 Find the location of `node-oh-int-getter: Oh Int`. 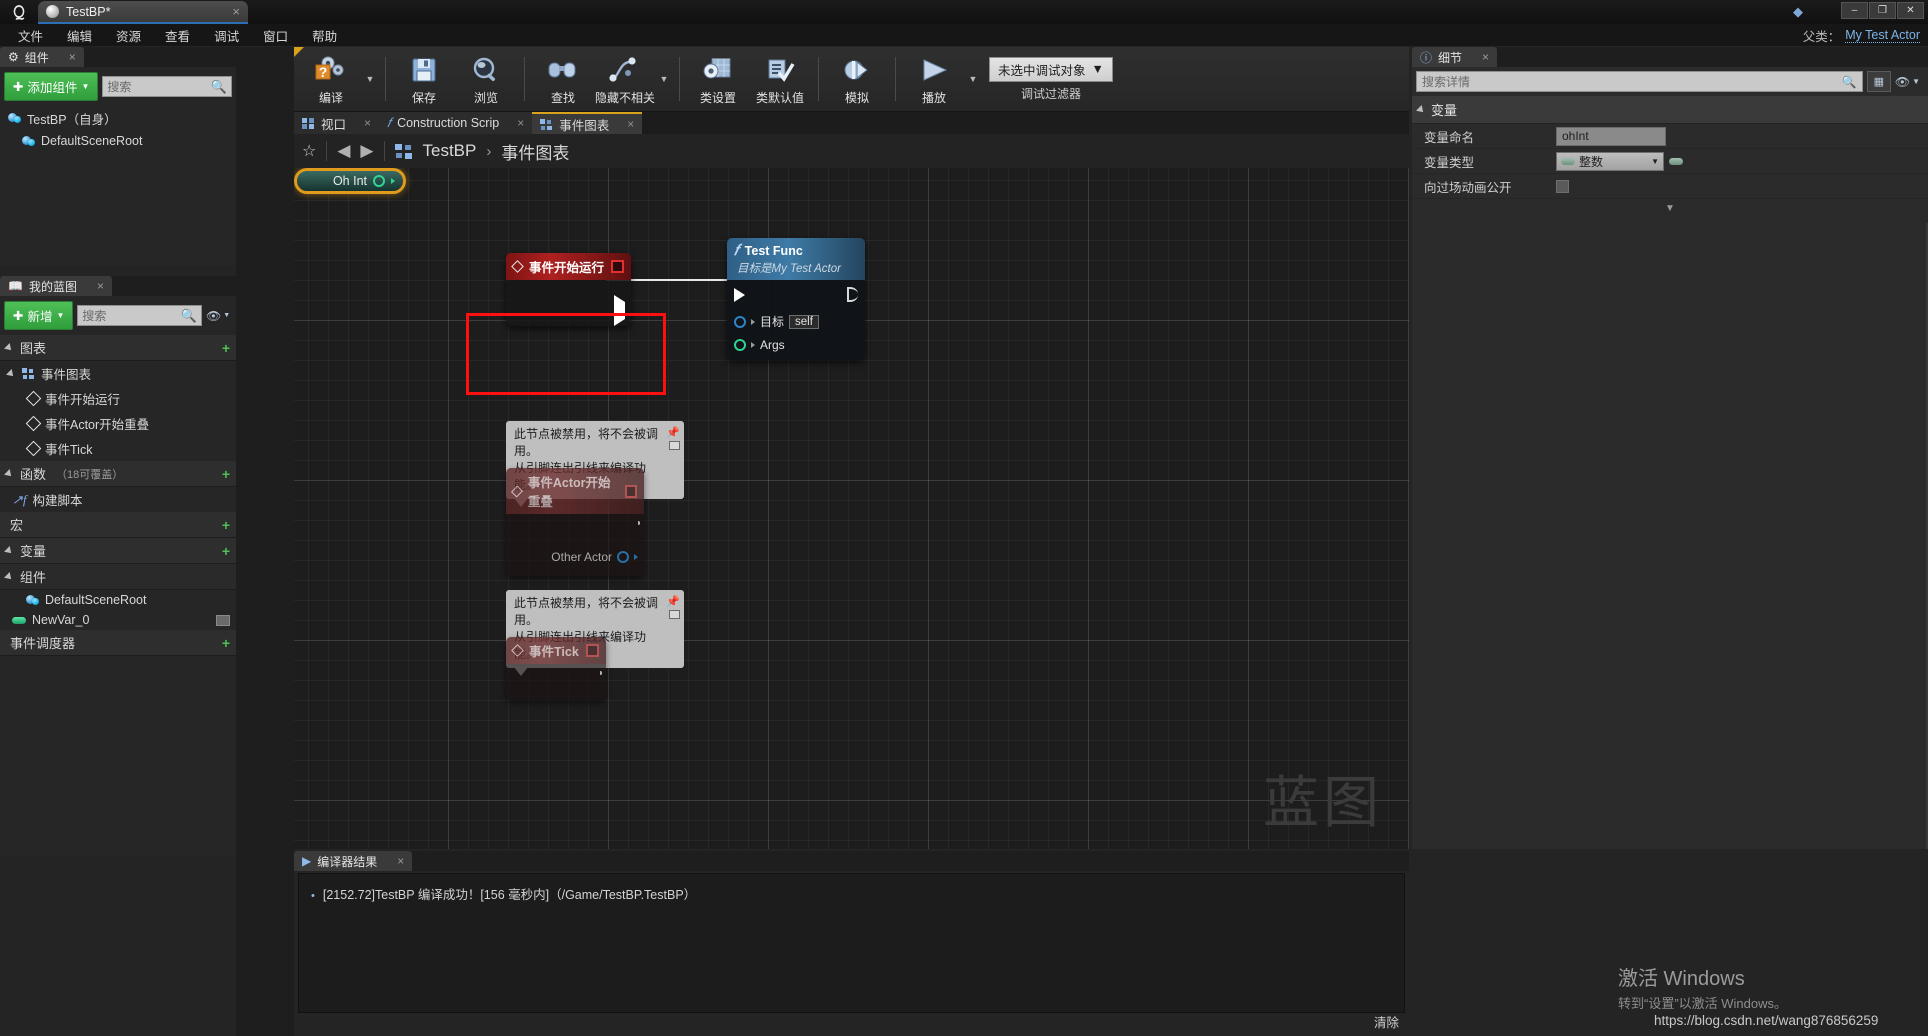

node-oh-int-getter: Oh Int is located at coordinates (350, 181).